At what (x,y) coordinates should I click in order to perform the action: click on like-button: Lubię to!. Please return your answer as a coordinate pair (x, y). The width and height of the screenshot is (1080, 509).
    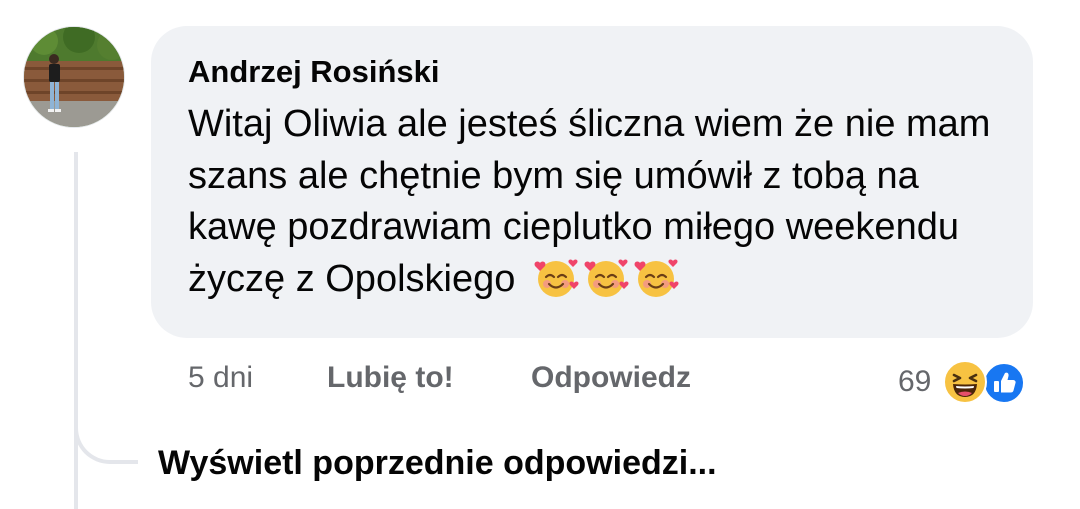
    Looking at the image, I should click on (390, 378).